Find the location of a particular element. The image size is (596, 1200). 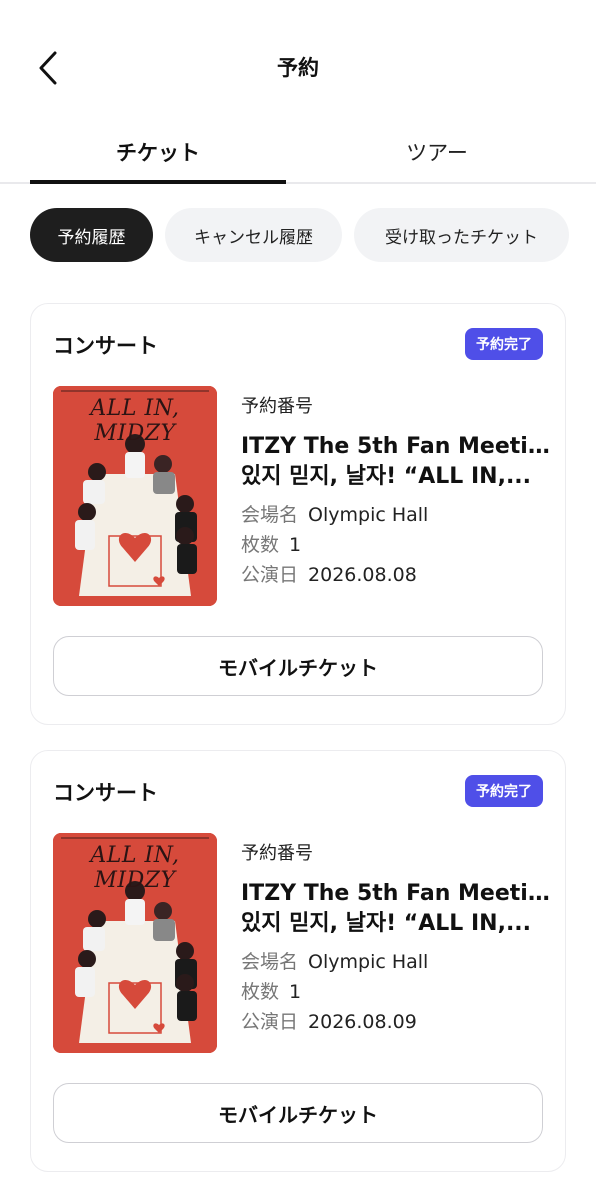

app-header: 予約 is located at coordinates (298, 60).